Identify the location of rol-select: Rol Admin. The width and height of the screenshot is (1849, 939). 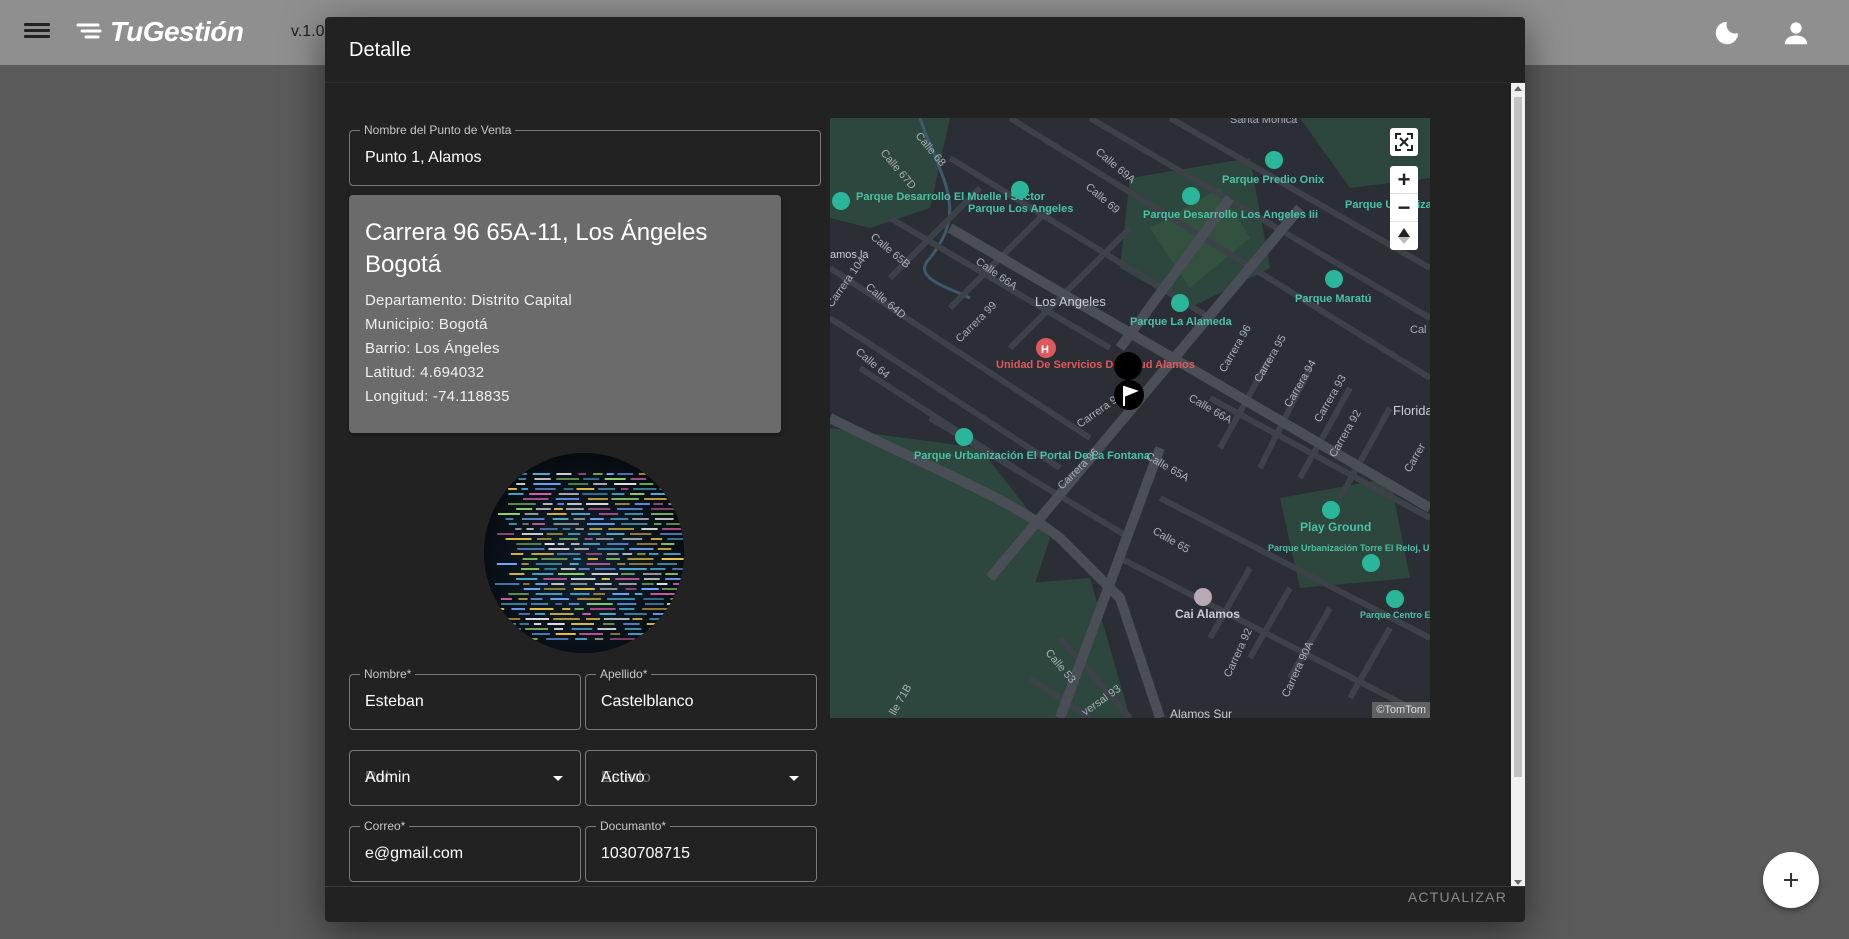
(465, 778).